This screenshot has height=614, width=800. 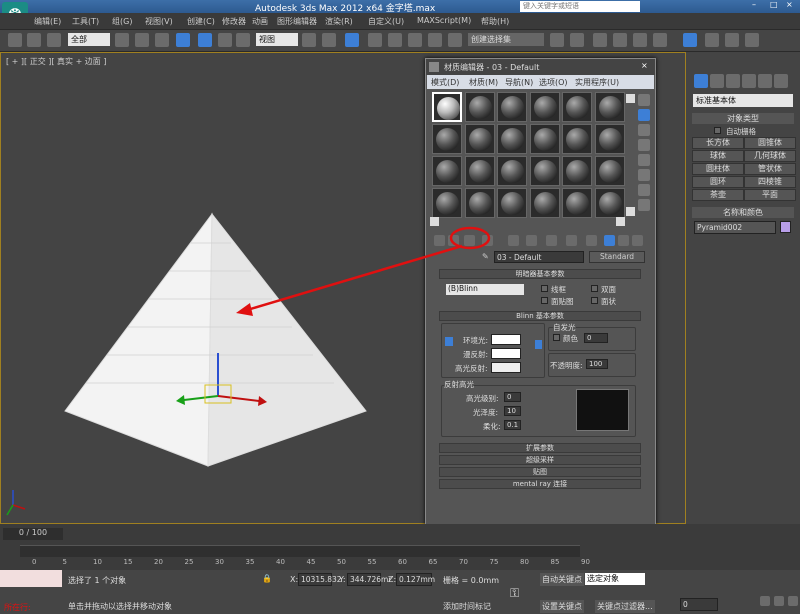 What do you see at coordinates (562, 606) in the screenshot?
I see `set-key-button: 设置关键点` at bounding box center [562, 606].